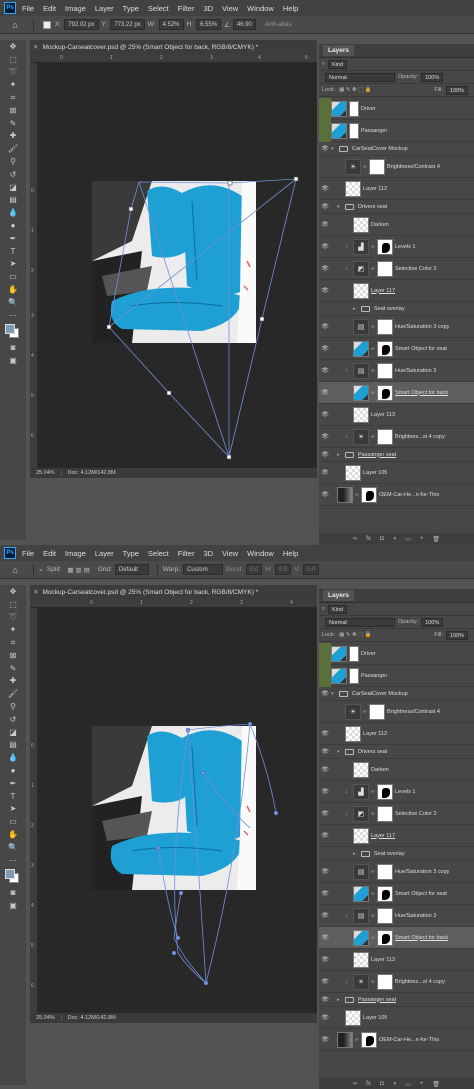  What do you see at coordinates (13, 706) in the screenshot?
I see `clone-stamp-icon: ⚲` at bounding box center [13, 706].